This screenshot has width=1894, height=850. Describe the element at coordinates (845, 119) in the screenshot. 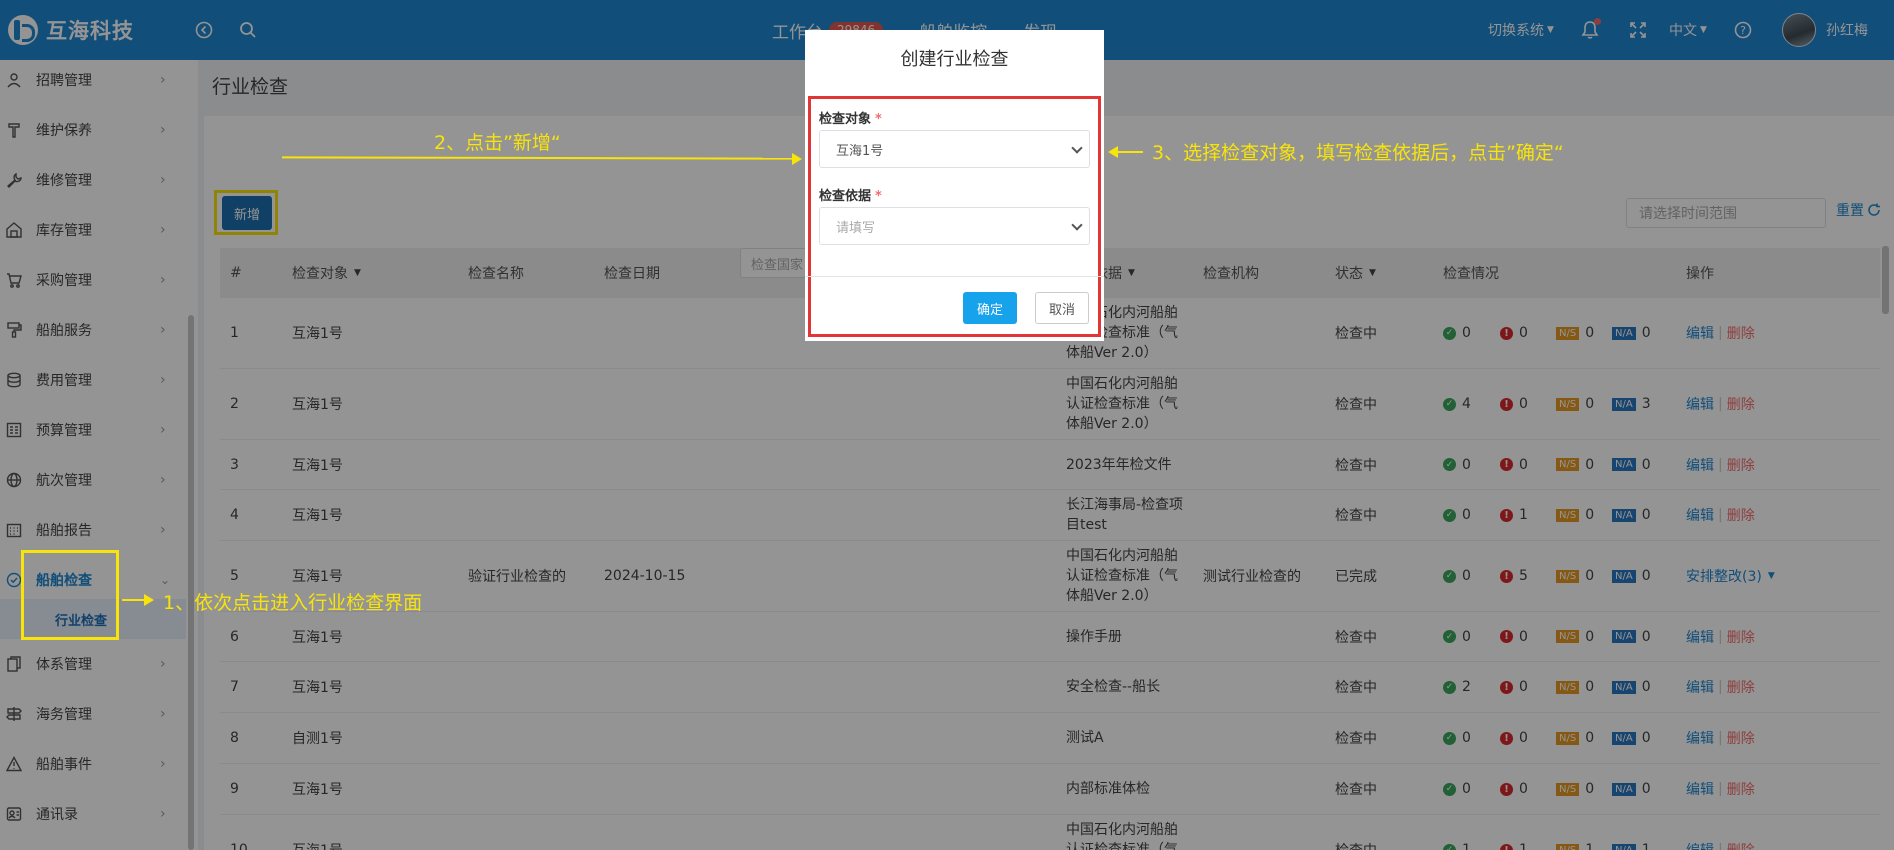

I see `target-field-label-text: 检查对象` at that location.